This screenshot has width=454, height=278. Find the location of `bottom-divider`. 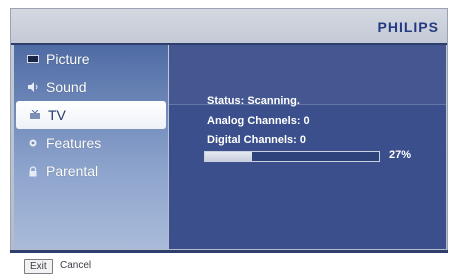

bottom-divider is located at coordinates (229, 251).